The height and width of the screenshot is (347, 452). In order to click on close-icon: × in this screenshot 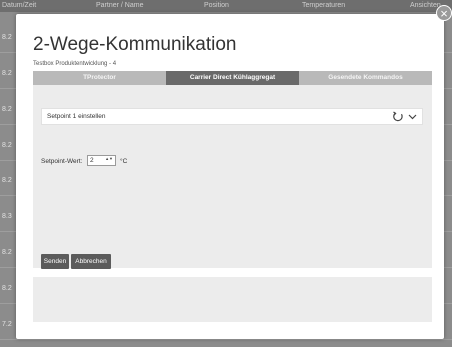, I will do `click(444, 13)`.